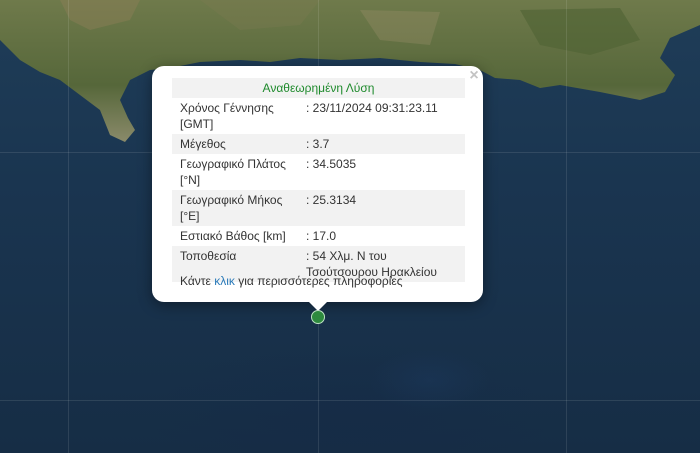 This screenshot has width=700, height=453. I want to click on row-value: : 25.3134, so click(331, 200).